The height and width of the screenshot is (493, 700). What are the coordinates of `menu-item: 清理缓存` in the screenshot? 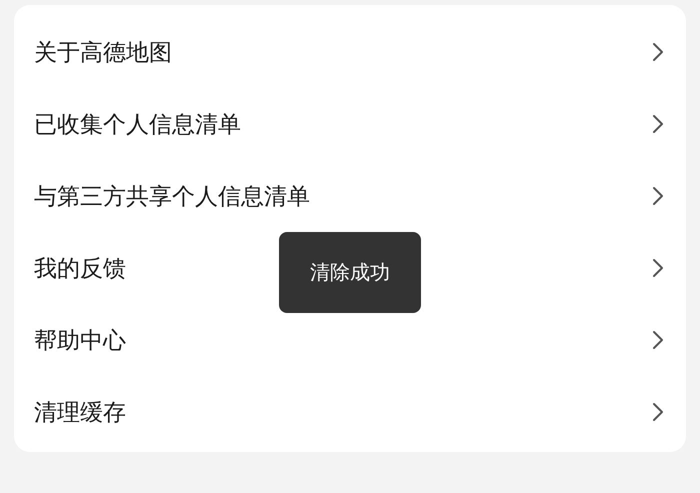 It's located at (80, 412).